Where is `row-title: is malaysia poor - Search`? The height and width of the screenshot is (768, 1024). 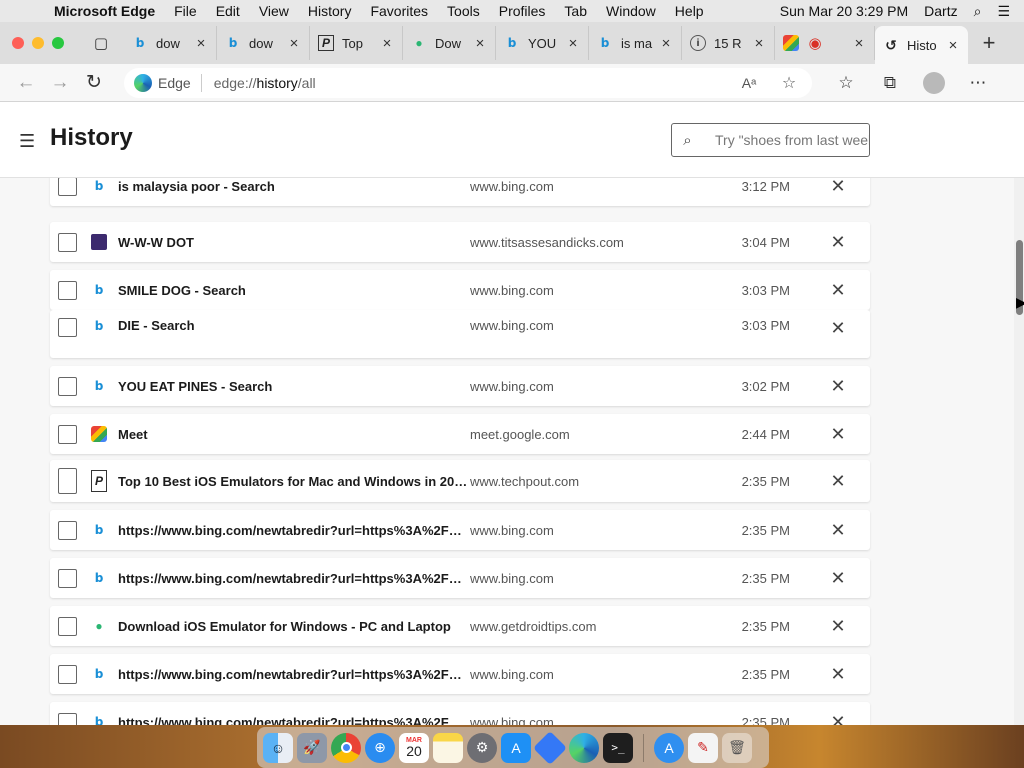 row-title: is malaysia poor - Search is located at coordinates (294, 186).